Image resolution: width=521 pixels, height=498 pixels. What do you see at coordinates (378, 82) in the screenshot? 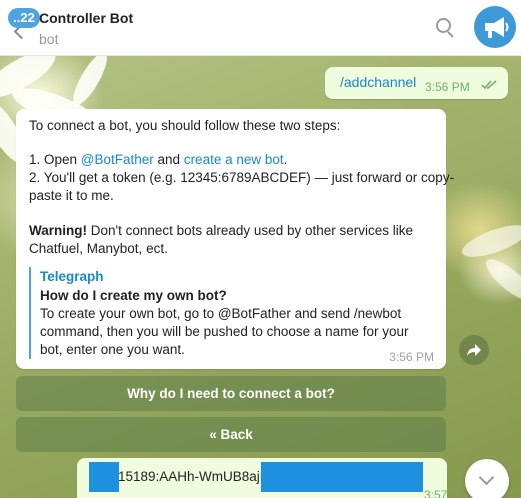
I see `command-text: /addchannel` at bounding box center [378, 82].